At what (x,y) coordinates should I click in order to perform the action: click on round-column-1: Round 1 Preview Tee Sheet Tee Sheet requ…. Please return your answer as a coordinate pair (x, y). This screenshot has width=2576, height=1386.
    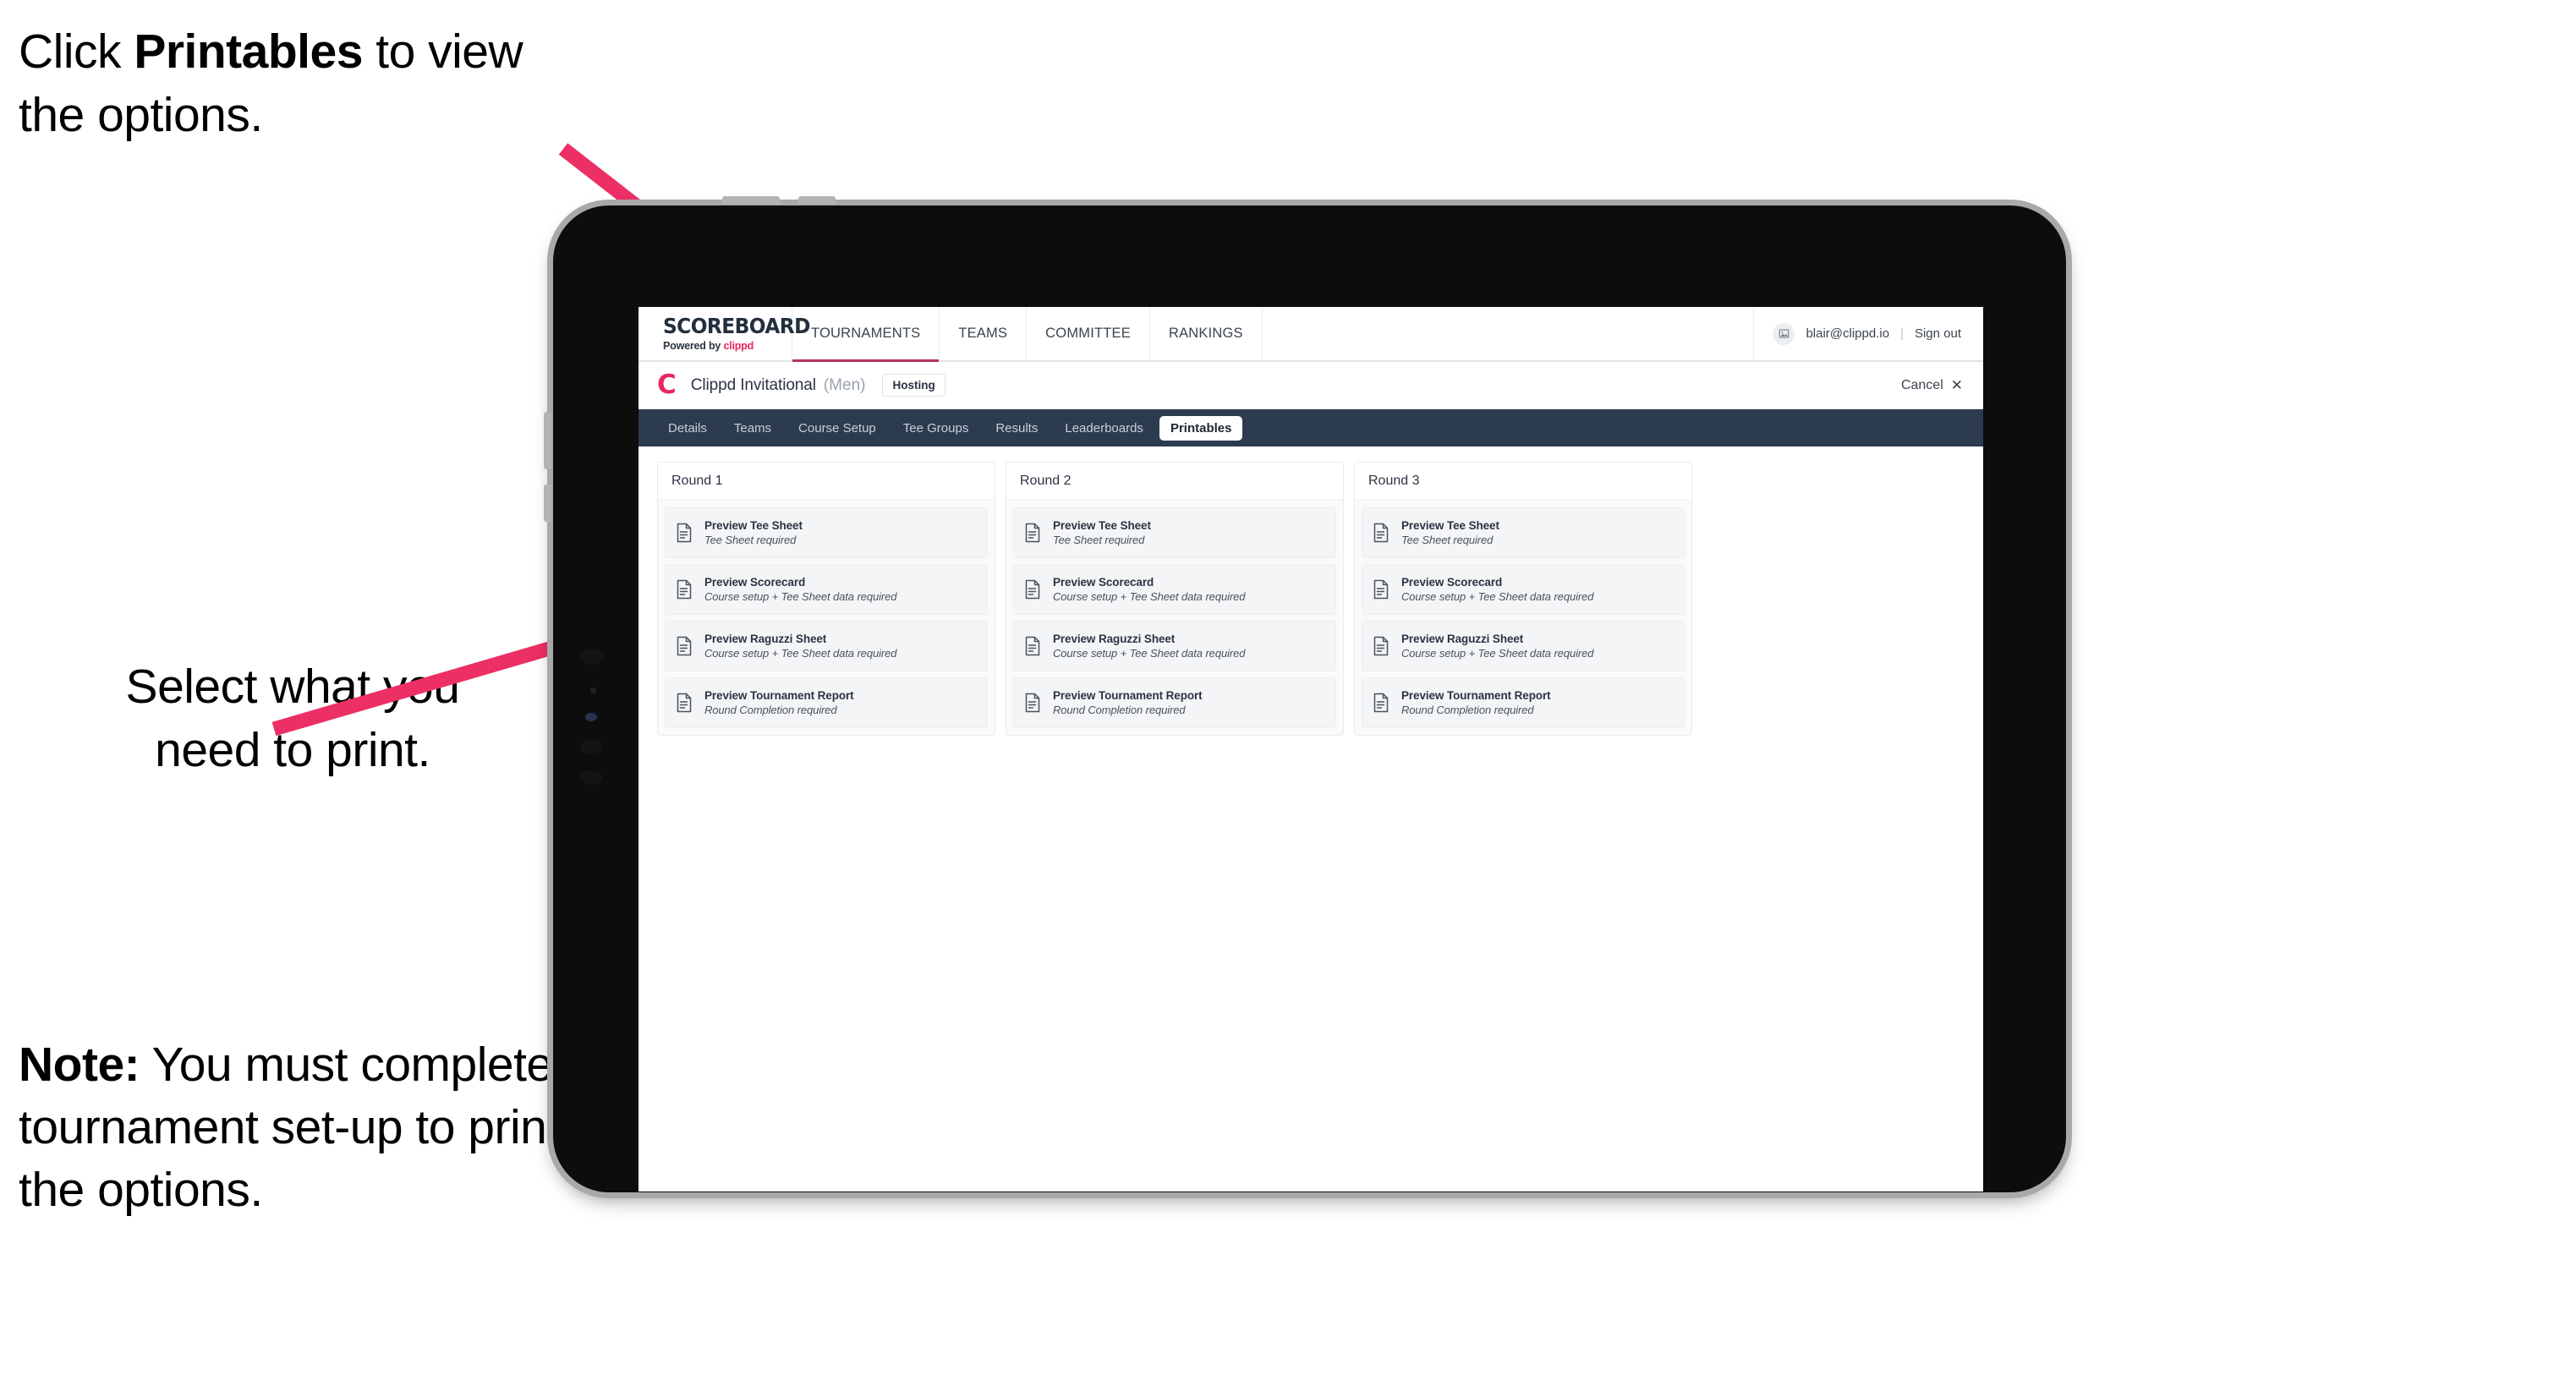
    Looking at the image, I should click on (826, 599).